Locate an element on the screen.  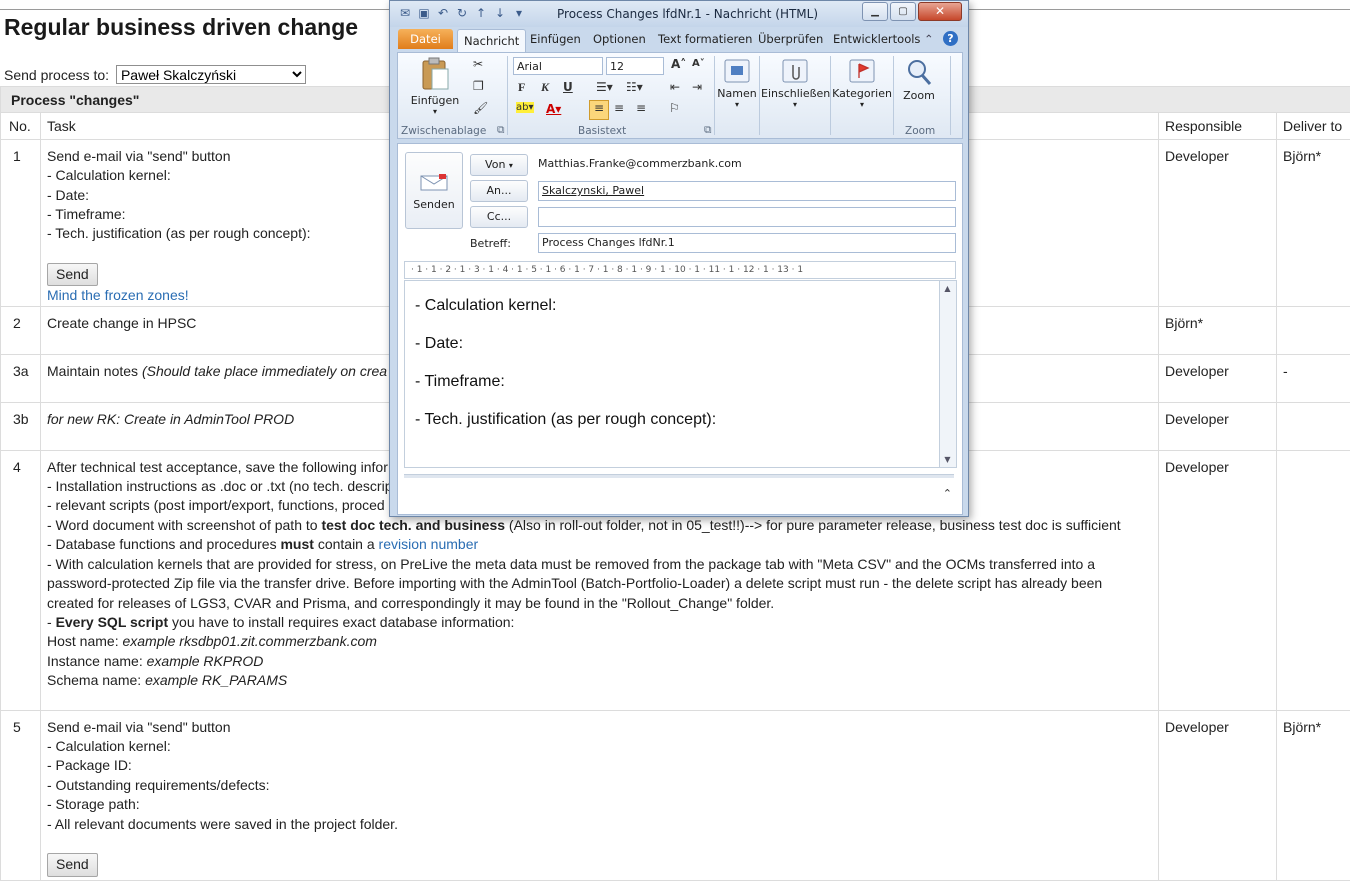
zoom-label: Zoom is located at coordinates (919, 95).